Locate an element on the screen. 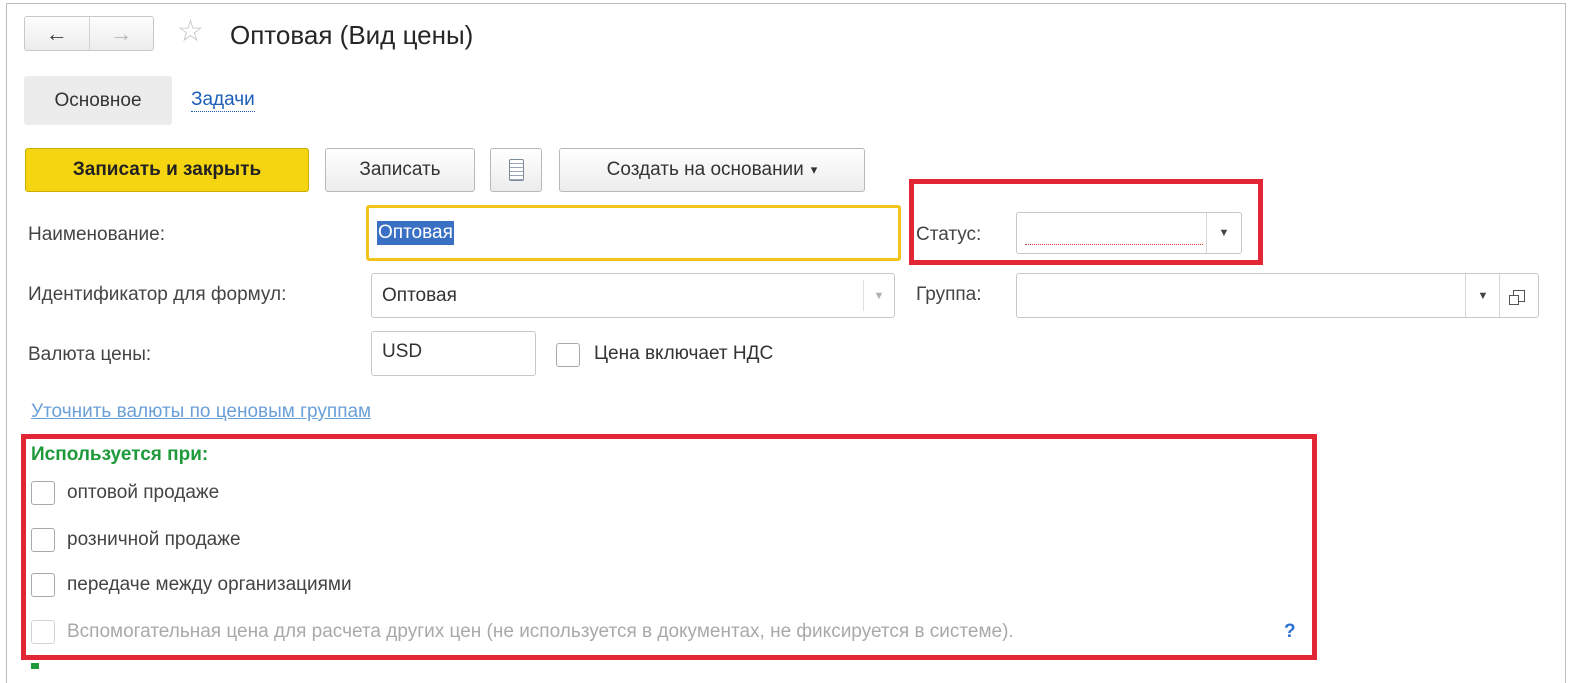 The image size is (1574, 683). name-input: Оптовая is located at coordinates (633, 233).